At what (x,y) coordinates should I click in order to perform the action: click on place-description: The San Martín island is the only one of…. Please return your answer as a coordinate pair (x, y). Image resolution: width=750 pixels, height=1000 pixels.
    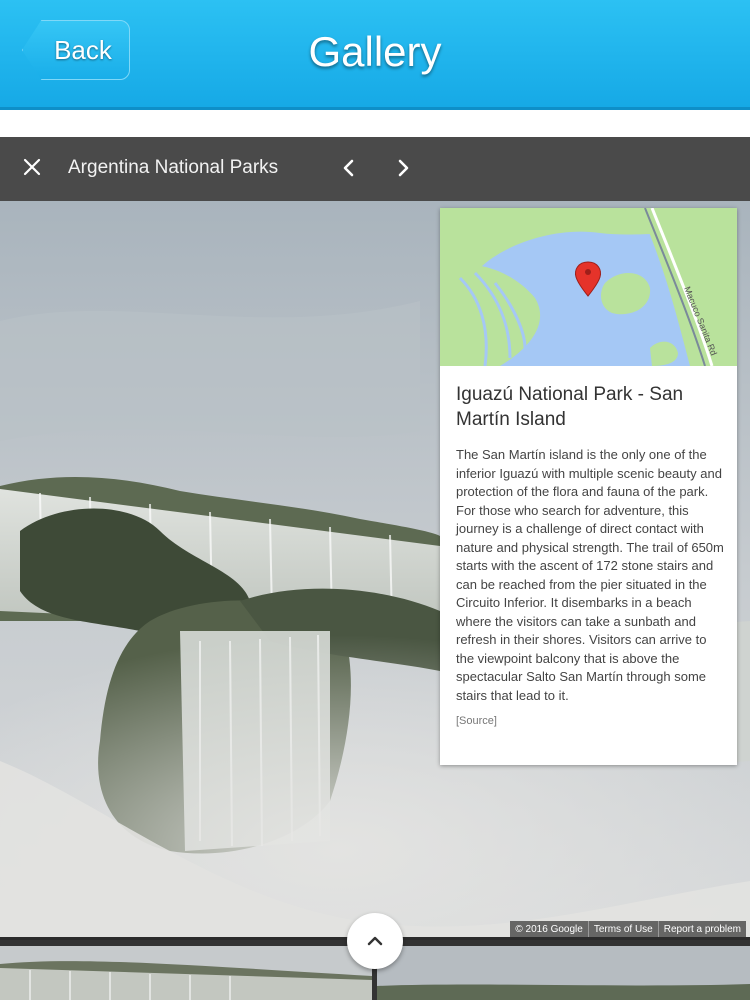
    Looking at the image, I should click on (590, 575).